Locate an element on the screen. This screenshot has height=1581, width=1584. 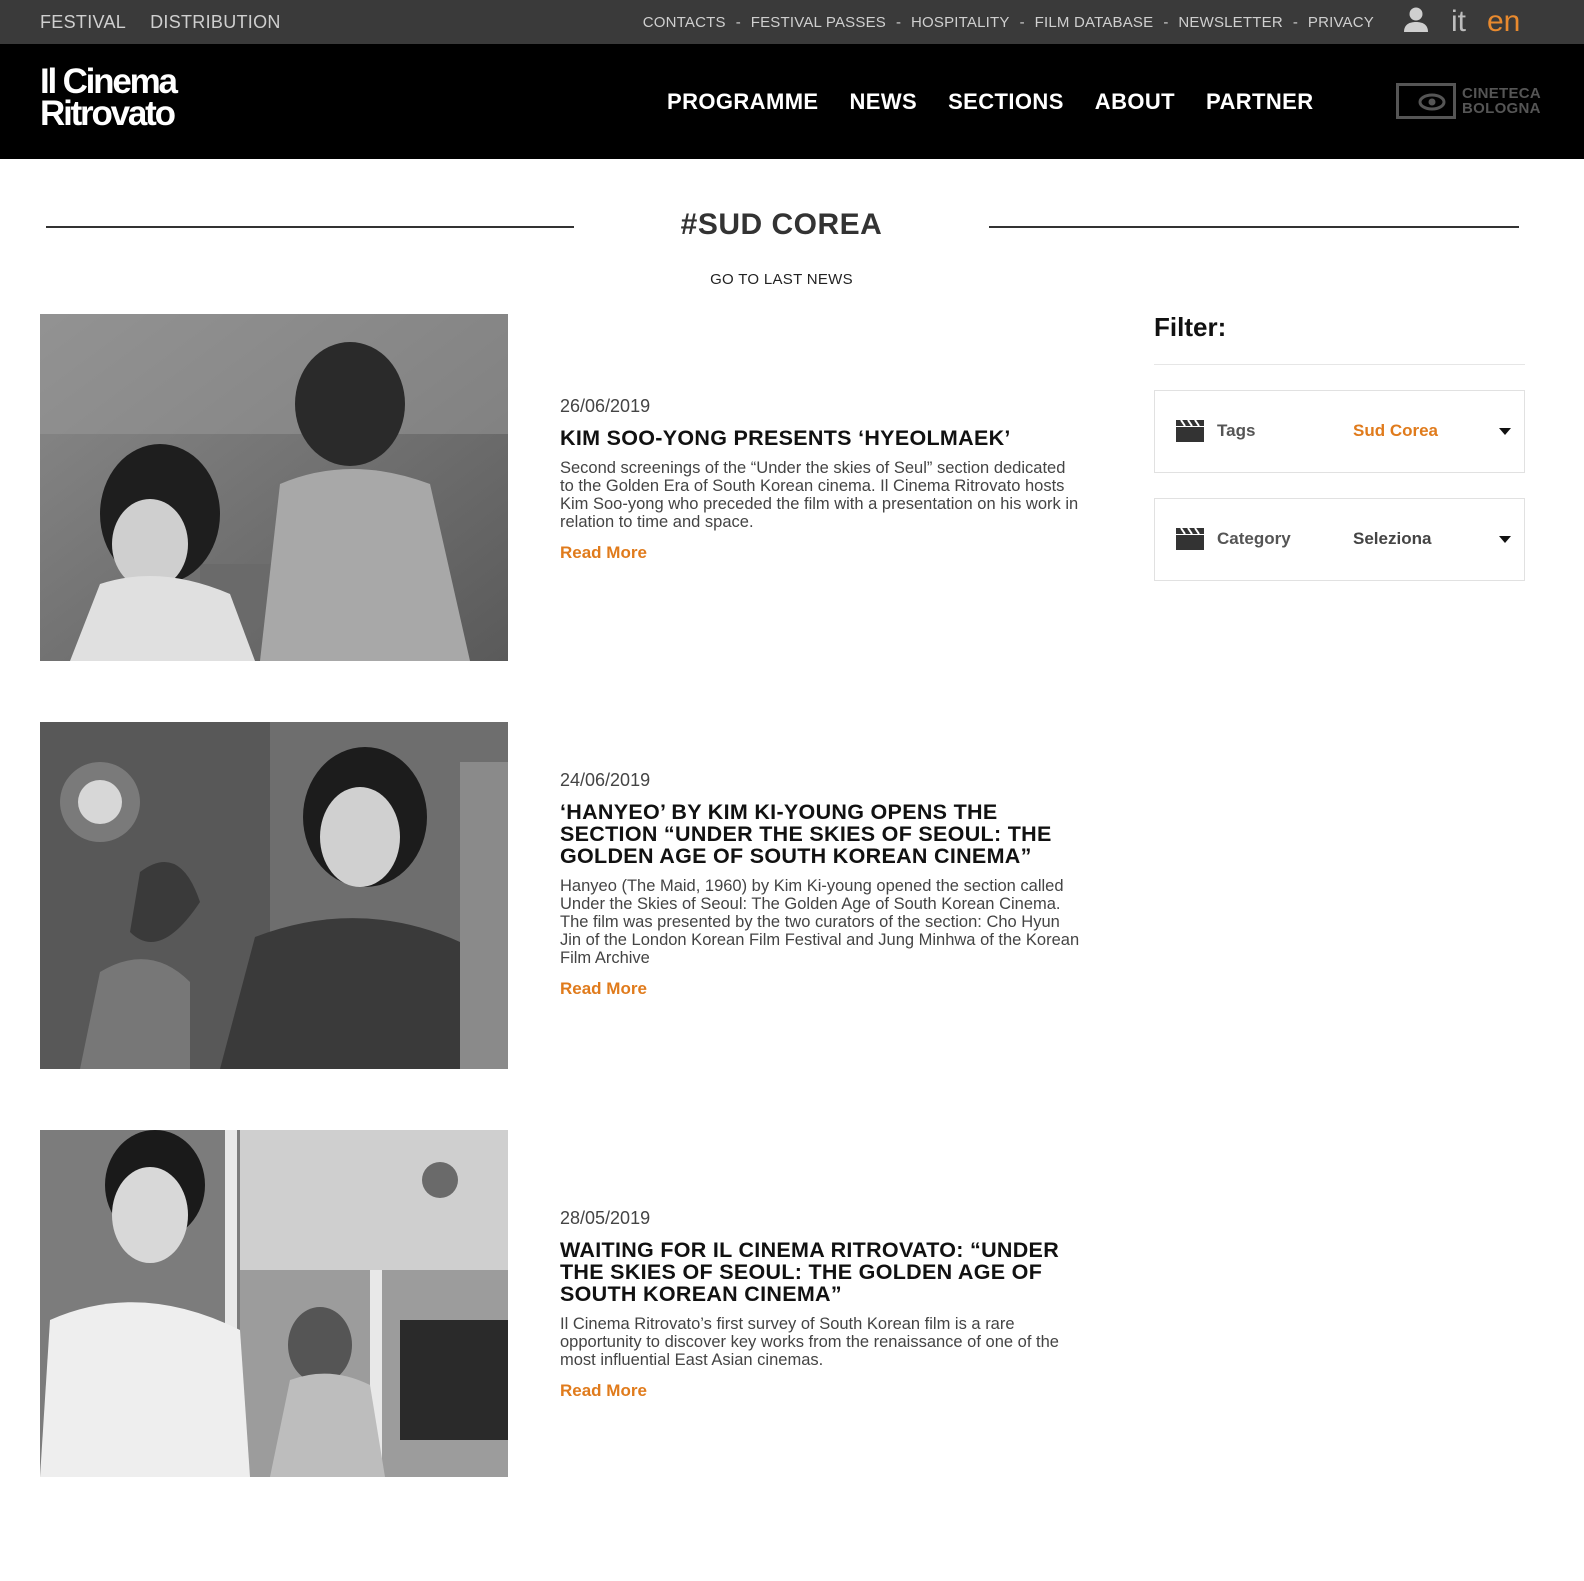
cineteca-line-2: BOLOGNA is located at coordinates (1501, 108).